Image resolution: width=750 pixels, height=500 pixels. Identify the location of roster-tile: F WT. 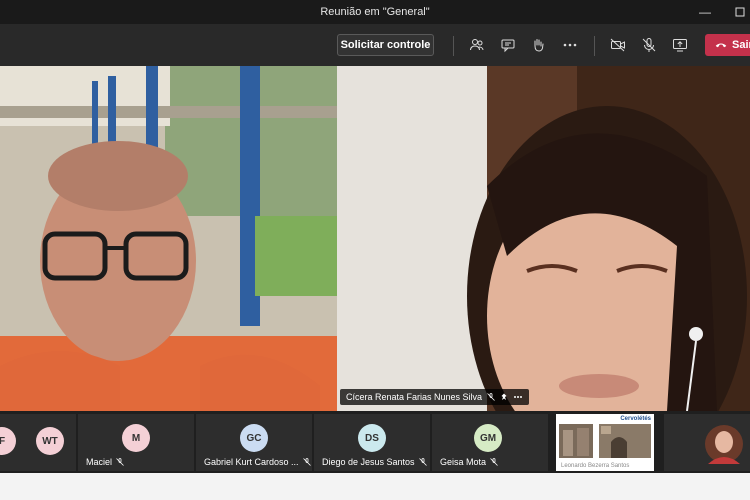
(38, 442).